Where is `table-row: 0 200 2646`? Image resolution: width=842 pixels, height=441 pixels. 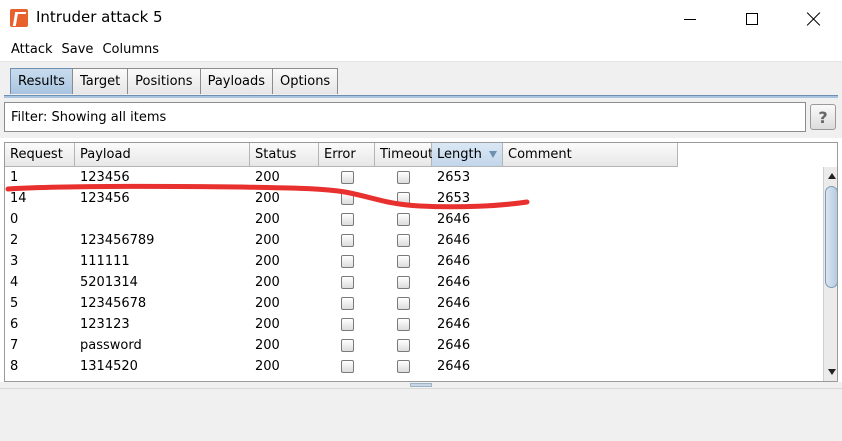
table-row: 0 200 2646 is located at coordinates (341, 219).